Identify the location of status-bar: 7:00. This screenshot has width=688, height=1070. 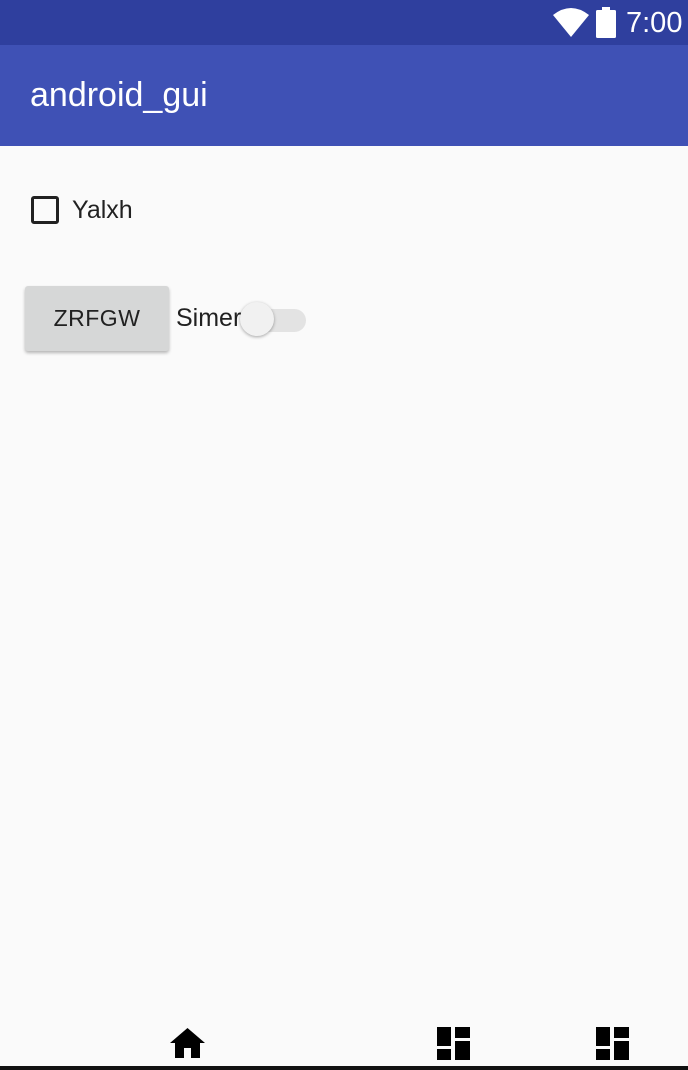
(344, 22).